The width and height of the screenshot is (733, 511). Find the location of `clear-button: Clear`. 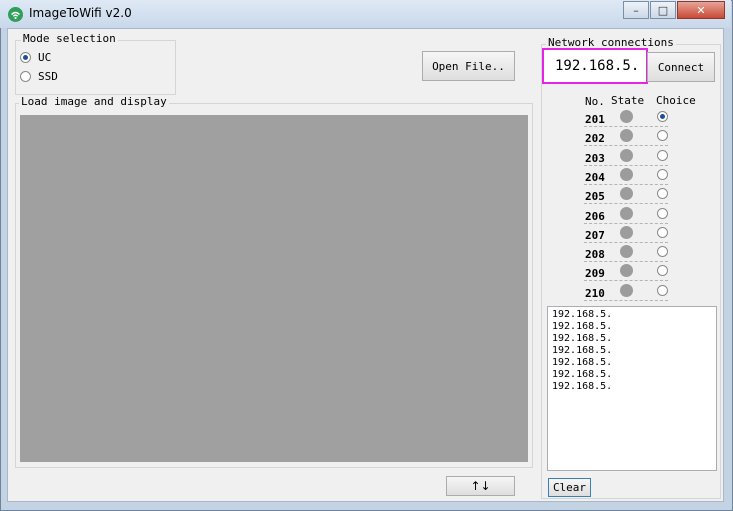

clear-button: Clear is located at coordinates (569, 487).